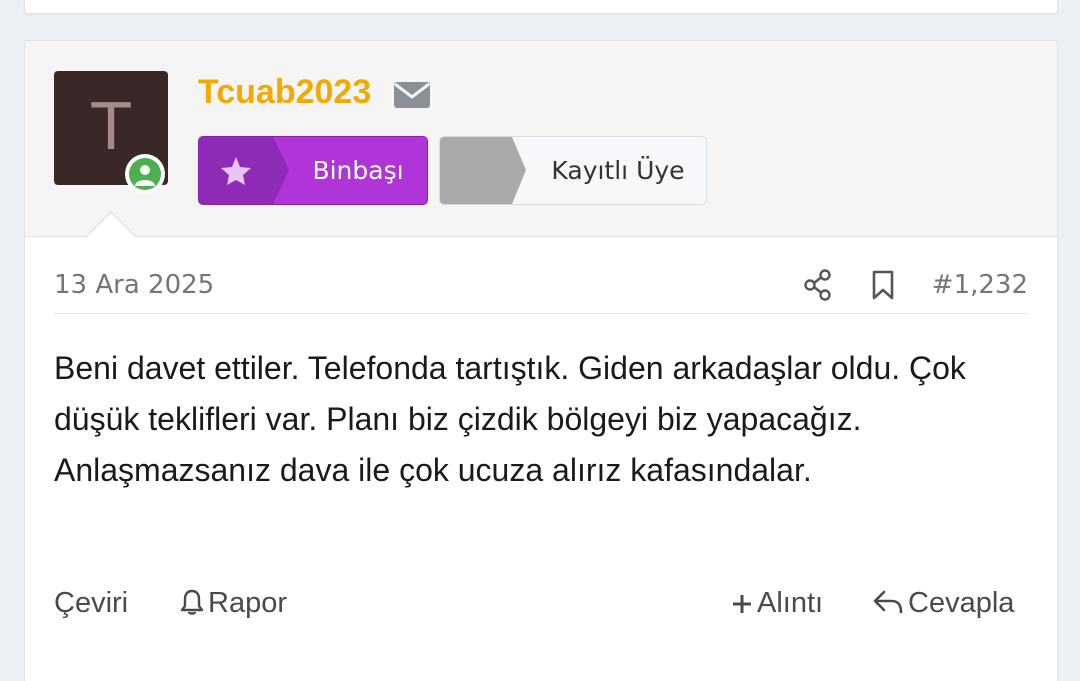 Image resolution: width=1080 pixels, height=681 pixels. What do you see at coordinates (519, 170) in the screenshot?
I see `member-badge-point` at bounding box center [519, 170].